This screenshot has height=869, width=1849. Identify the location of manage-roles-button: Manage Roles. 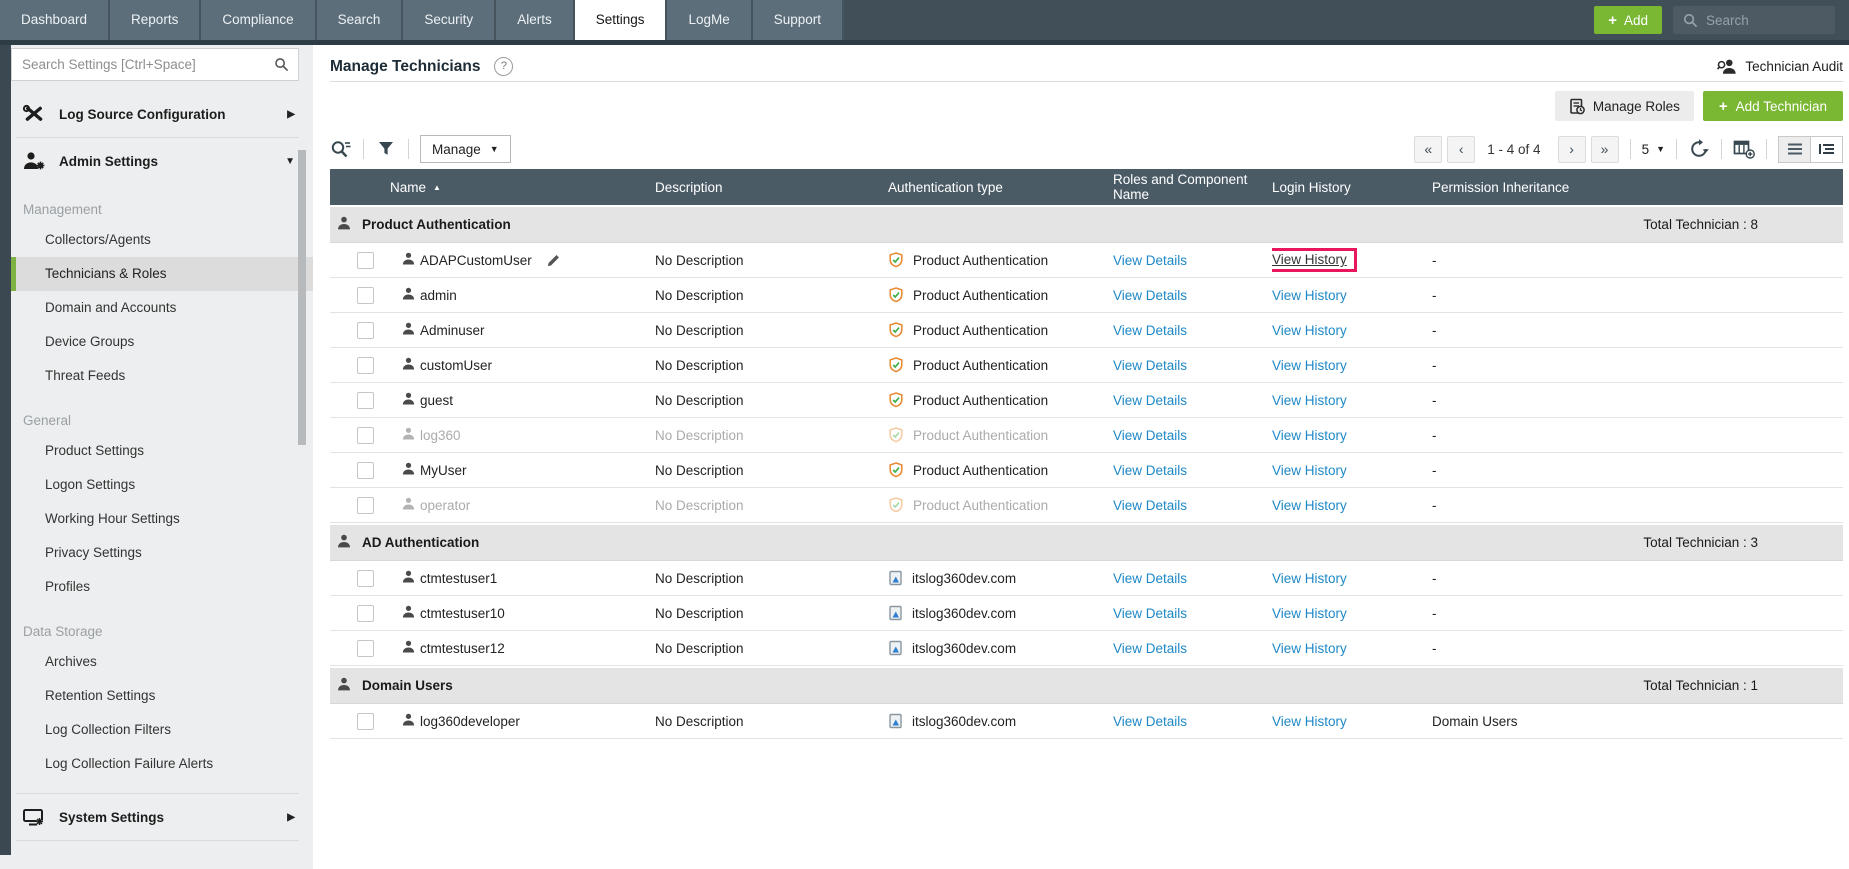
(1624, 106).